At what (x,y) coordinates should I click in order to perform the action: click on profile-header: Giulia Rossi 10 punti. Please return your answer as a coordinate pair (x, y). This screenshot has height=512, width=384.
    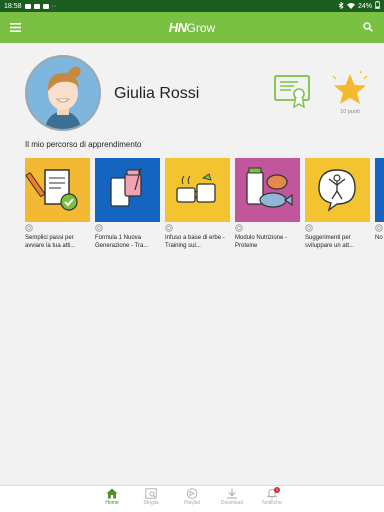
    Looking at the image, I should click on (197, 95).